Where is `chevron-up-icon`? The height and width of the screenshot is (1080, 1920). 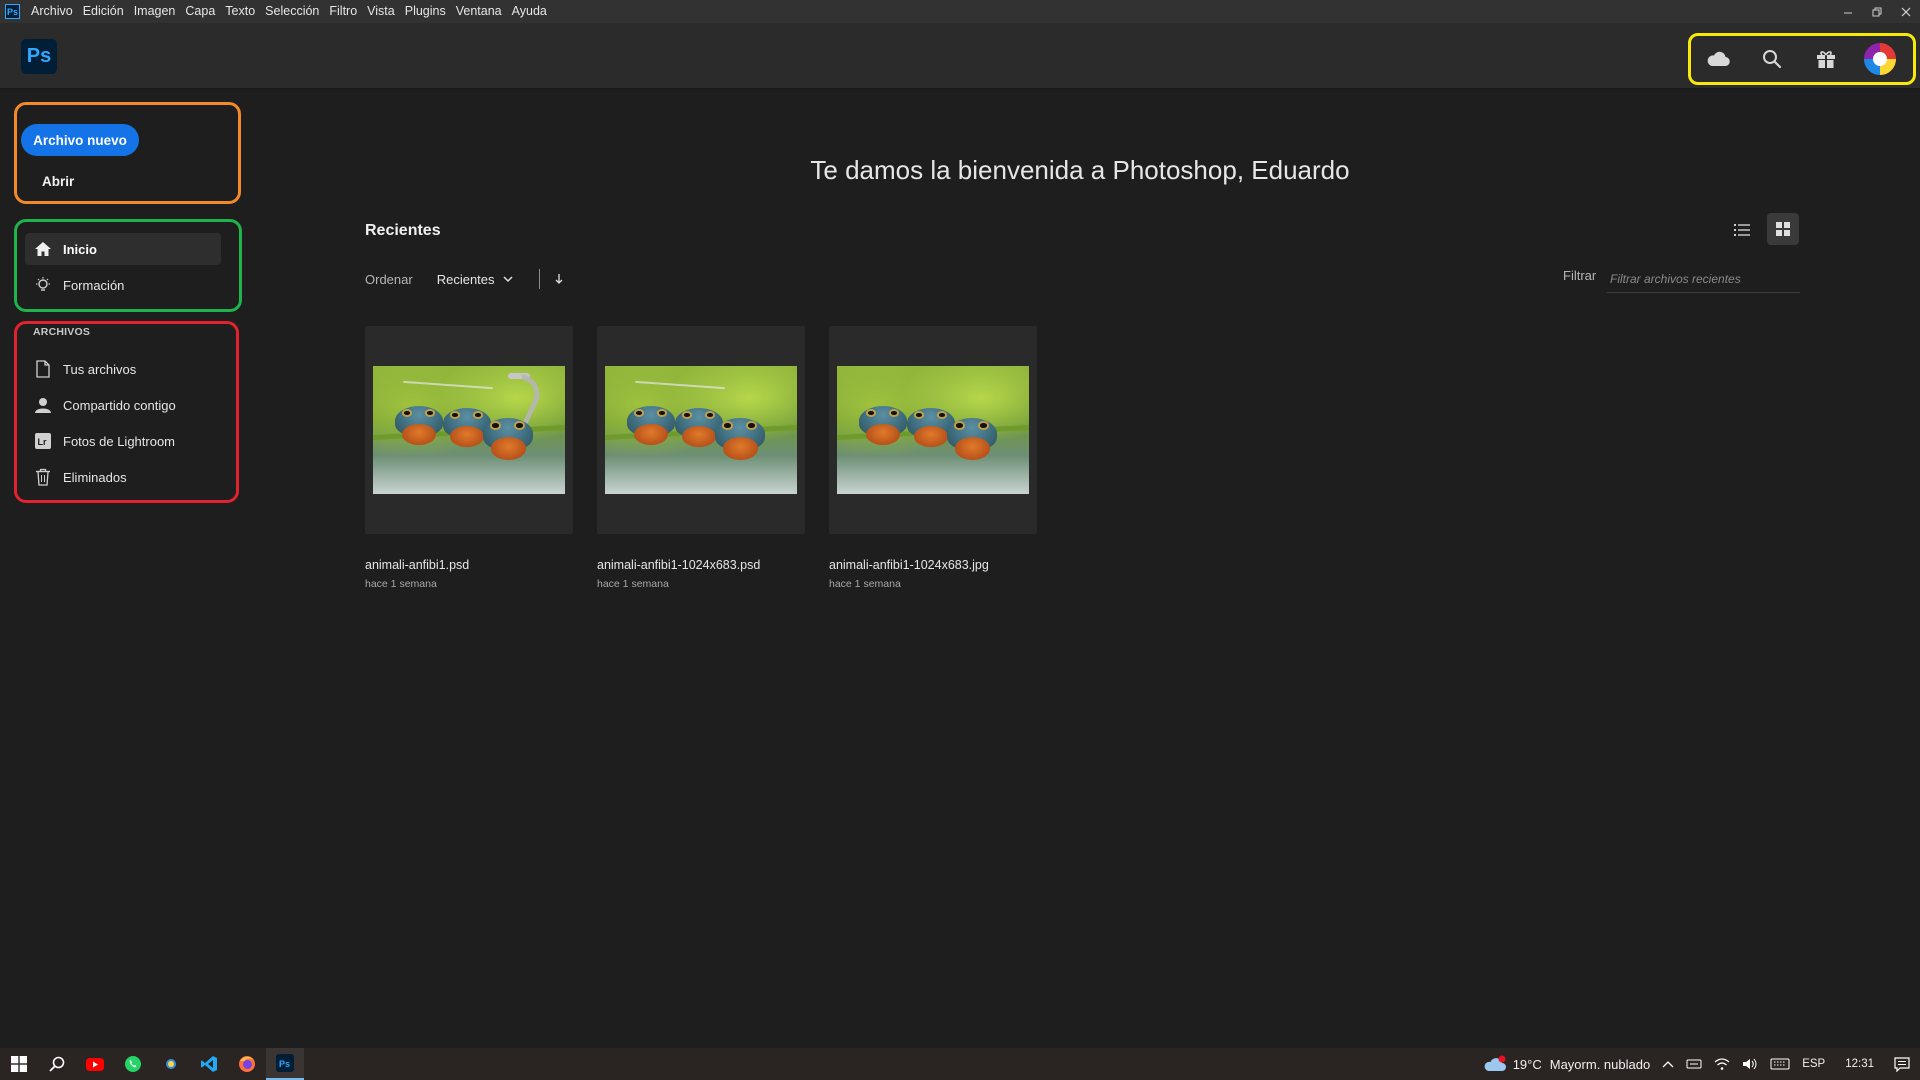 chevron-up-icon is located at coordinates (1668, 1064).